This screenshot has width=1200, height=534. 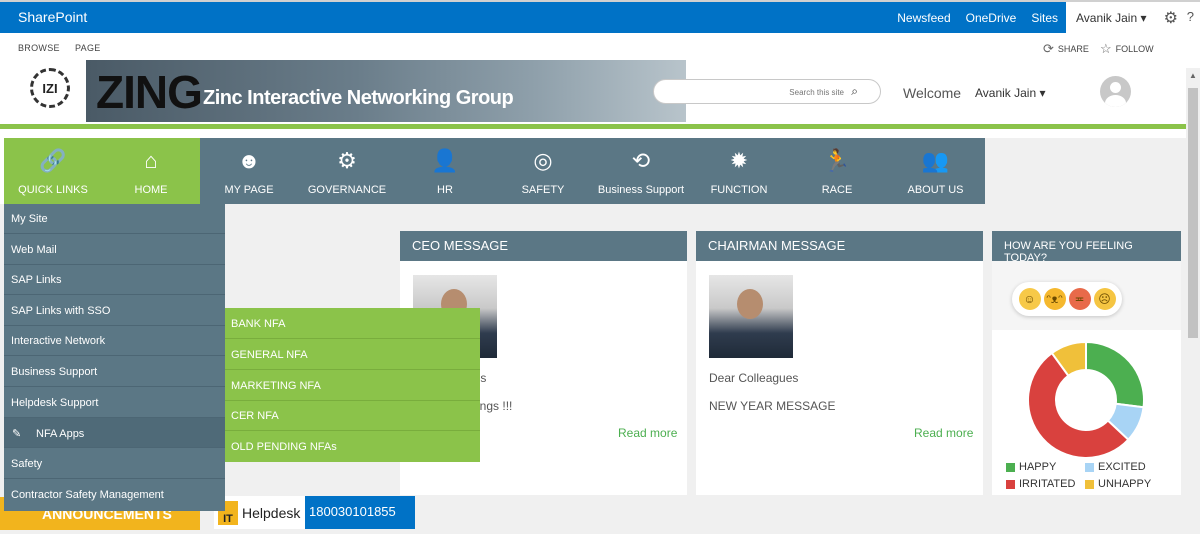 What do you see at coordinates (53, 190) in the screenshot?
I see `nav-label-quick-links: QUICK LINKS` at bounding box center [53, 190].